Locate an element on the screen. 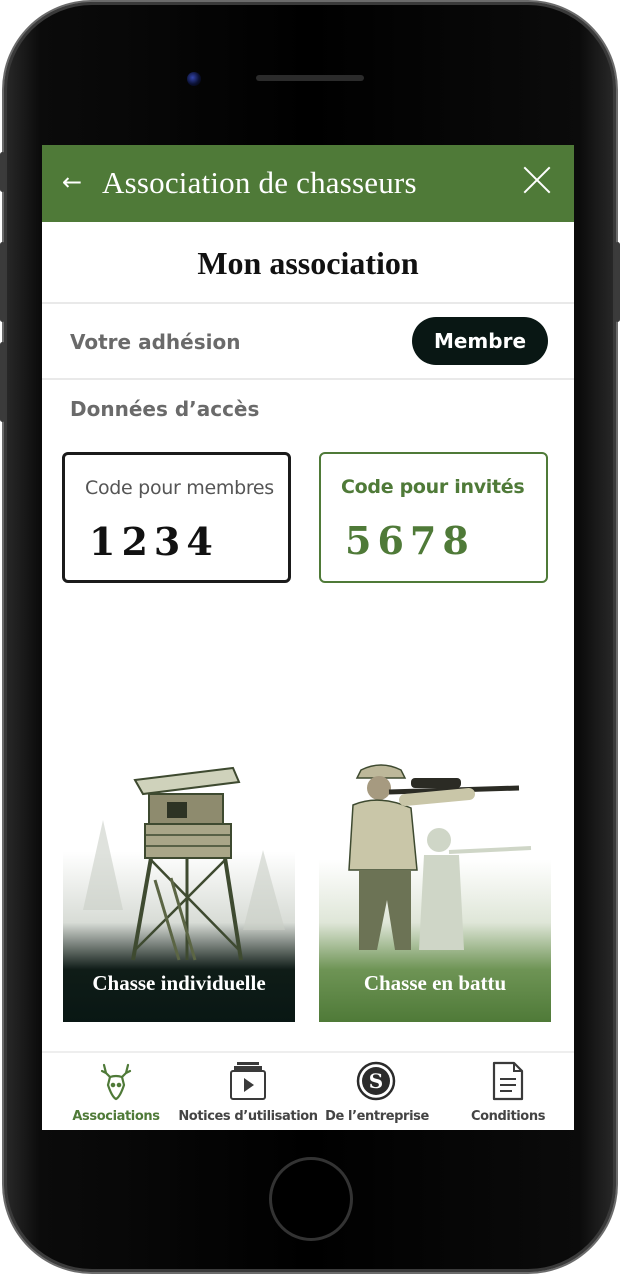 This screenshot has height=1276, width=628. guests-code-card: Code pour invités 5678 is located at coordinates (433, 517).